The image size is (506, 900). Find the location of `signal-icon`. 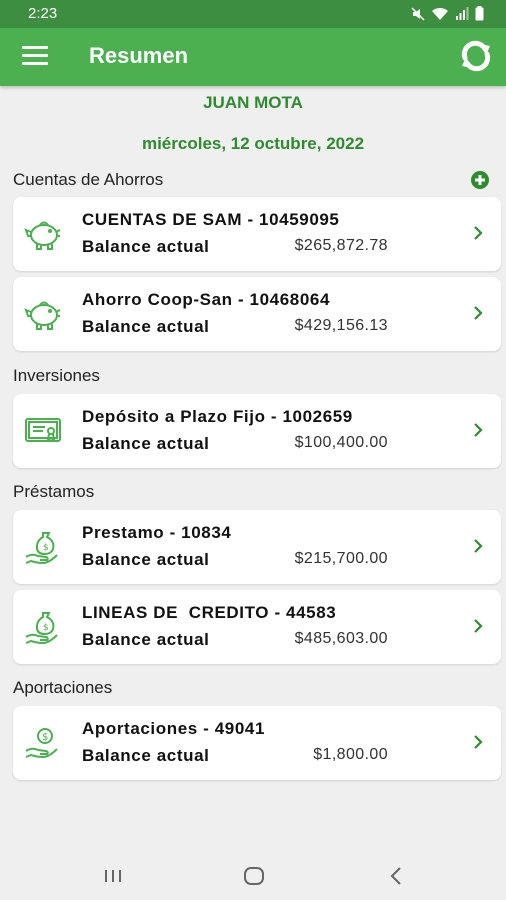

signal-icon is located at coordinates (462, 16).